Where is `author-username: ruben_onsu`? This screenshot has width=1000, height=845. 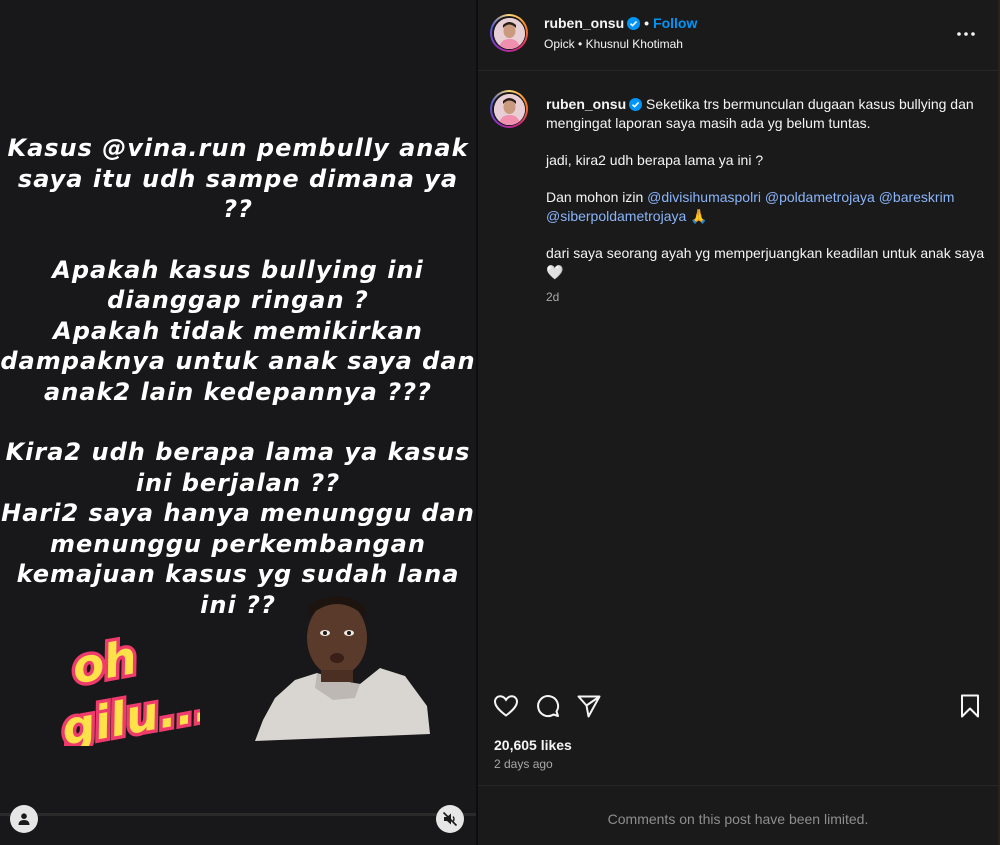
author-username: ruben_onsu is located at coordinates (584, 23).